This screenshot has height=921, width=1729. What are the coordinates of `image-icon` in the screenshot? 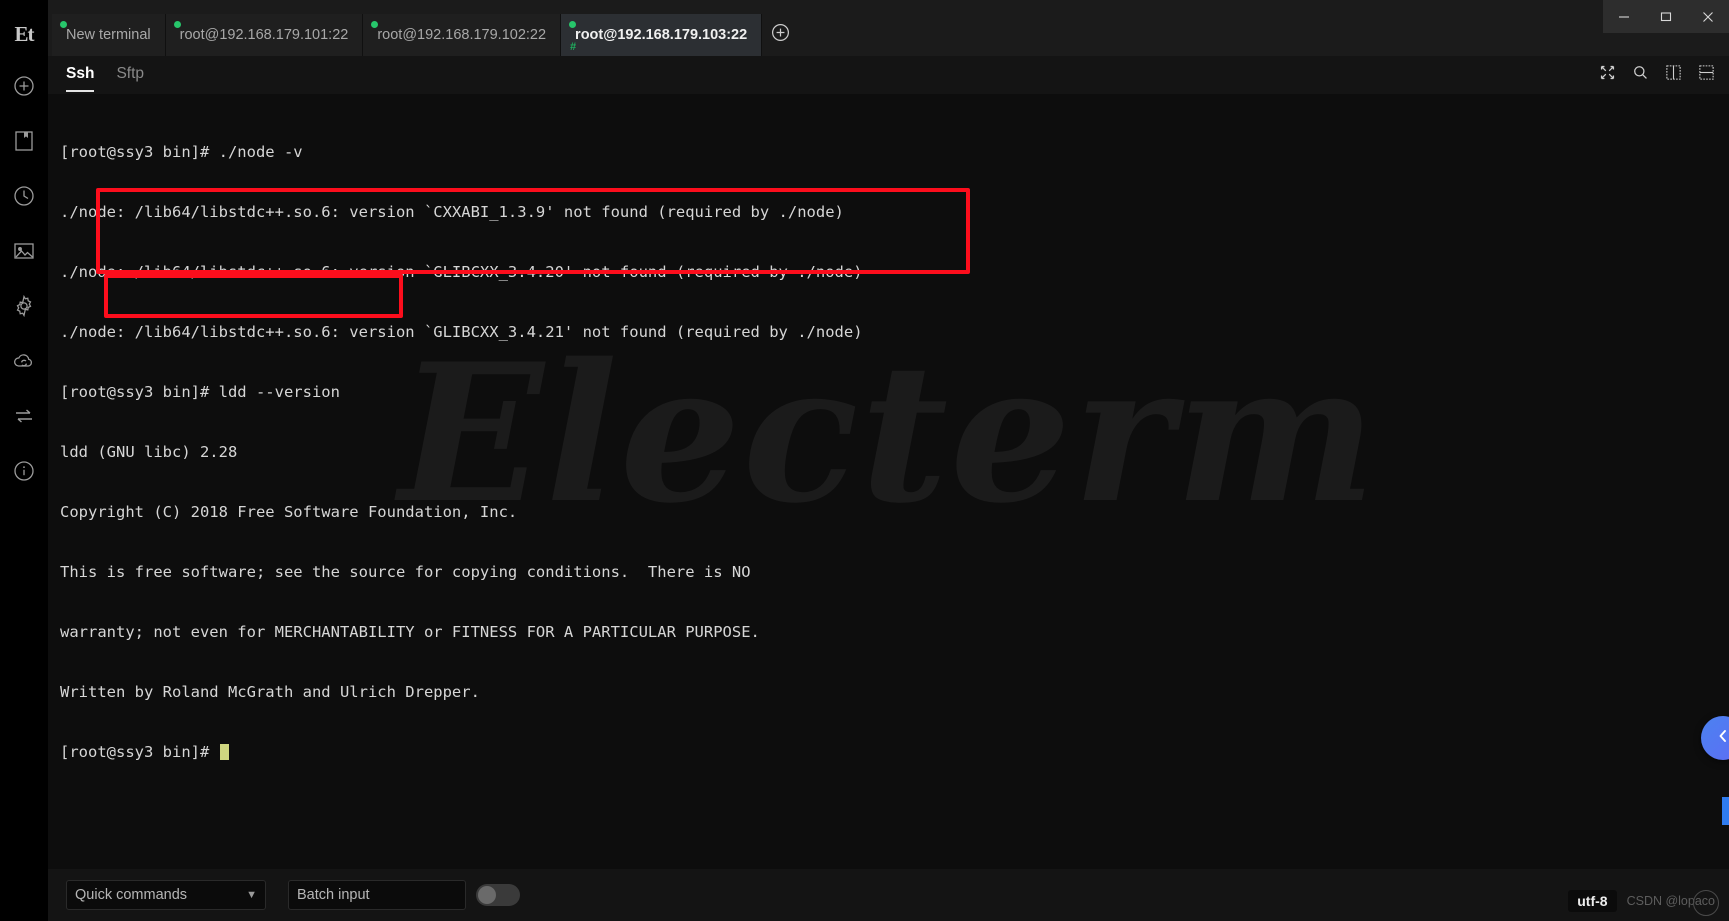 It's located at (24, 251).